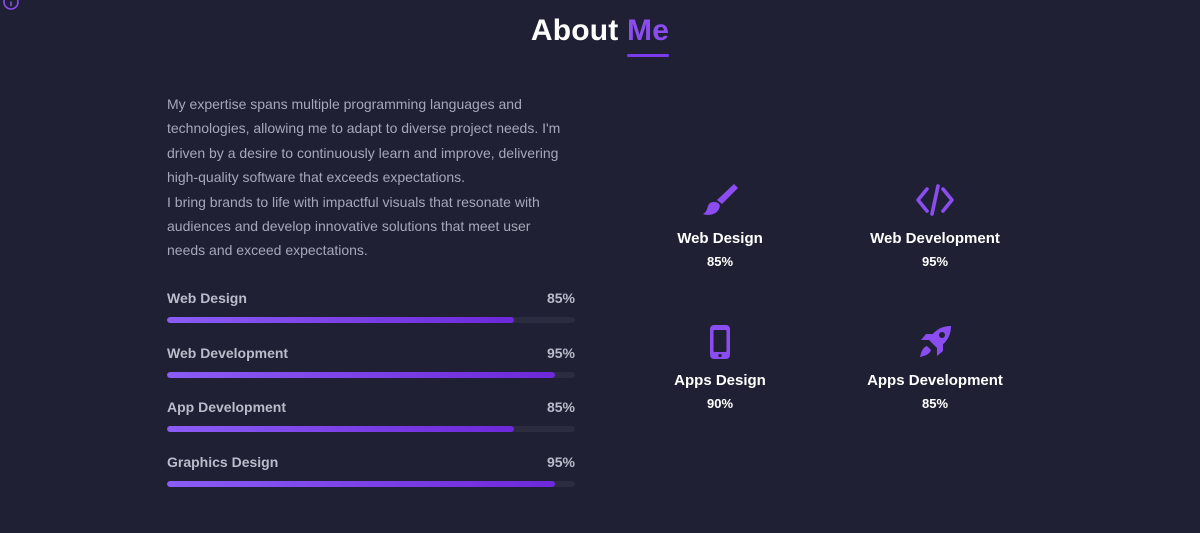 The width and height of the screenshot is (1200, 533). I want to click on skill-item: Web Design 85%, so click(371, 317).